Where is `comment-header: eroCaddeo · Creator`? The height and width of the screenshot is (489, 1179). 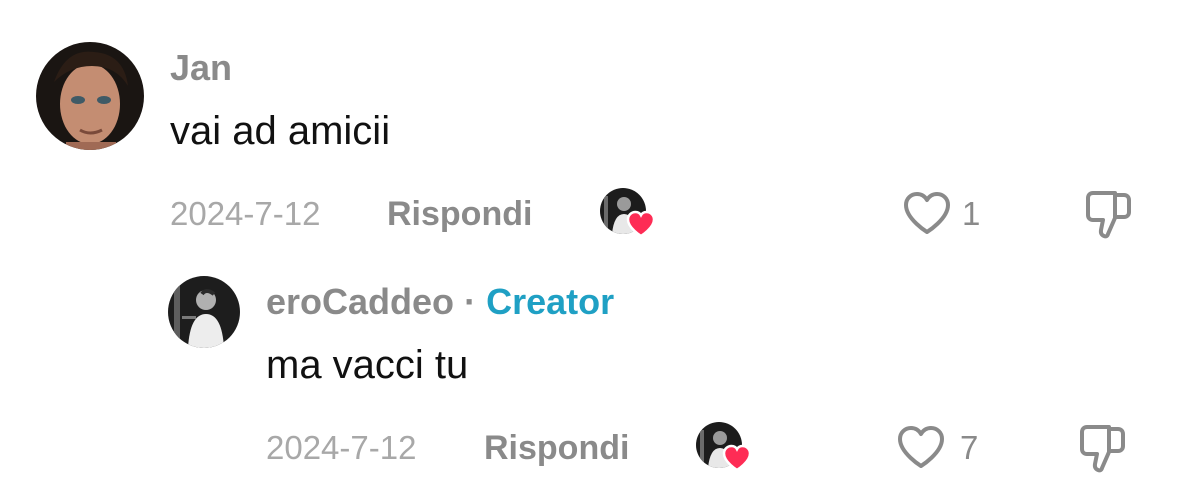 comment-header: eroCaddeo · Creator is located at coordinates (440, 302).